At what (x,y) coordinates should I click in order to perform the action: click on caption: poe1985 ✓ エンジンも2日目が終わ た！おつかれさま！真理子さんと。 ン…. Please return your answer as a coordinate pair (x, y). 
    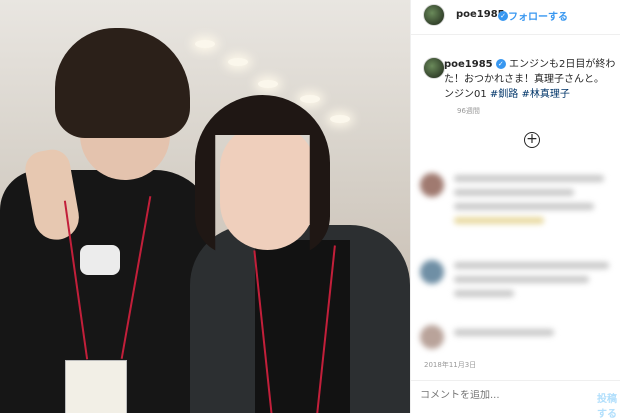
    Looking at the image, I should click on (532, 79).